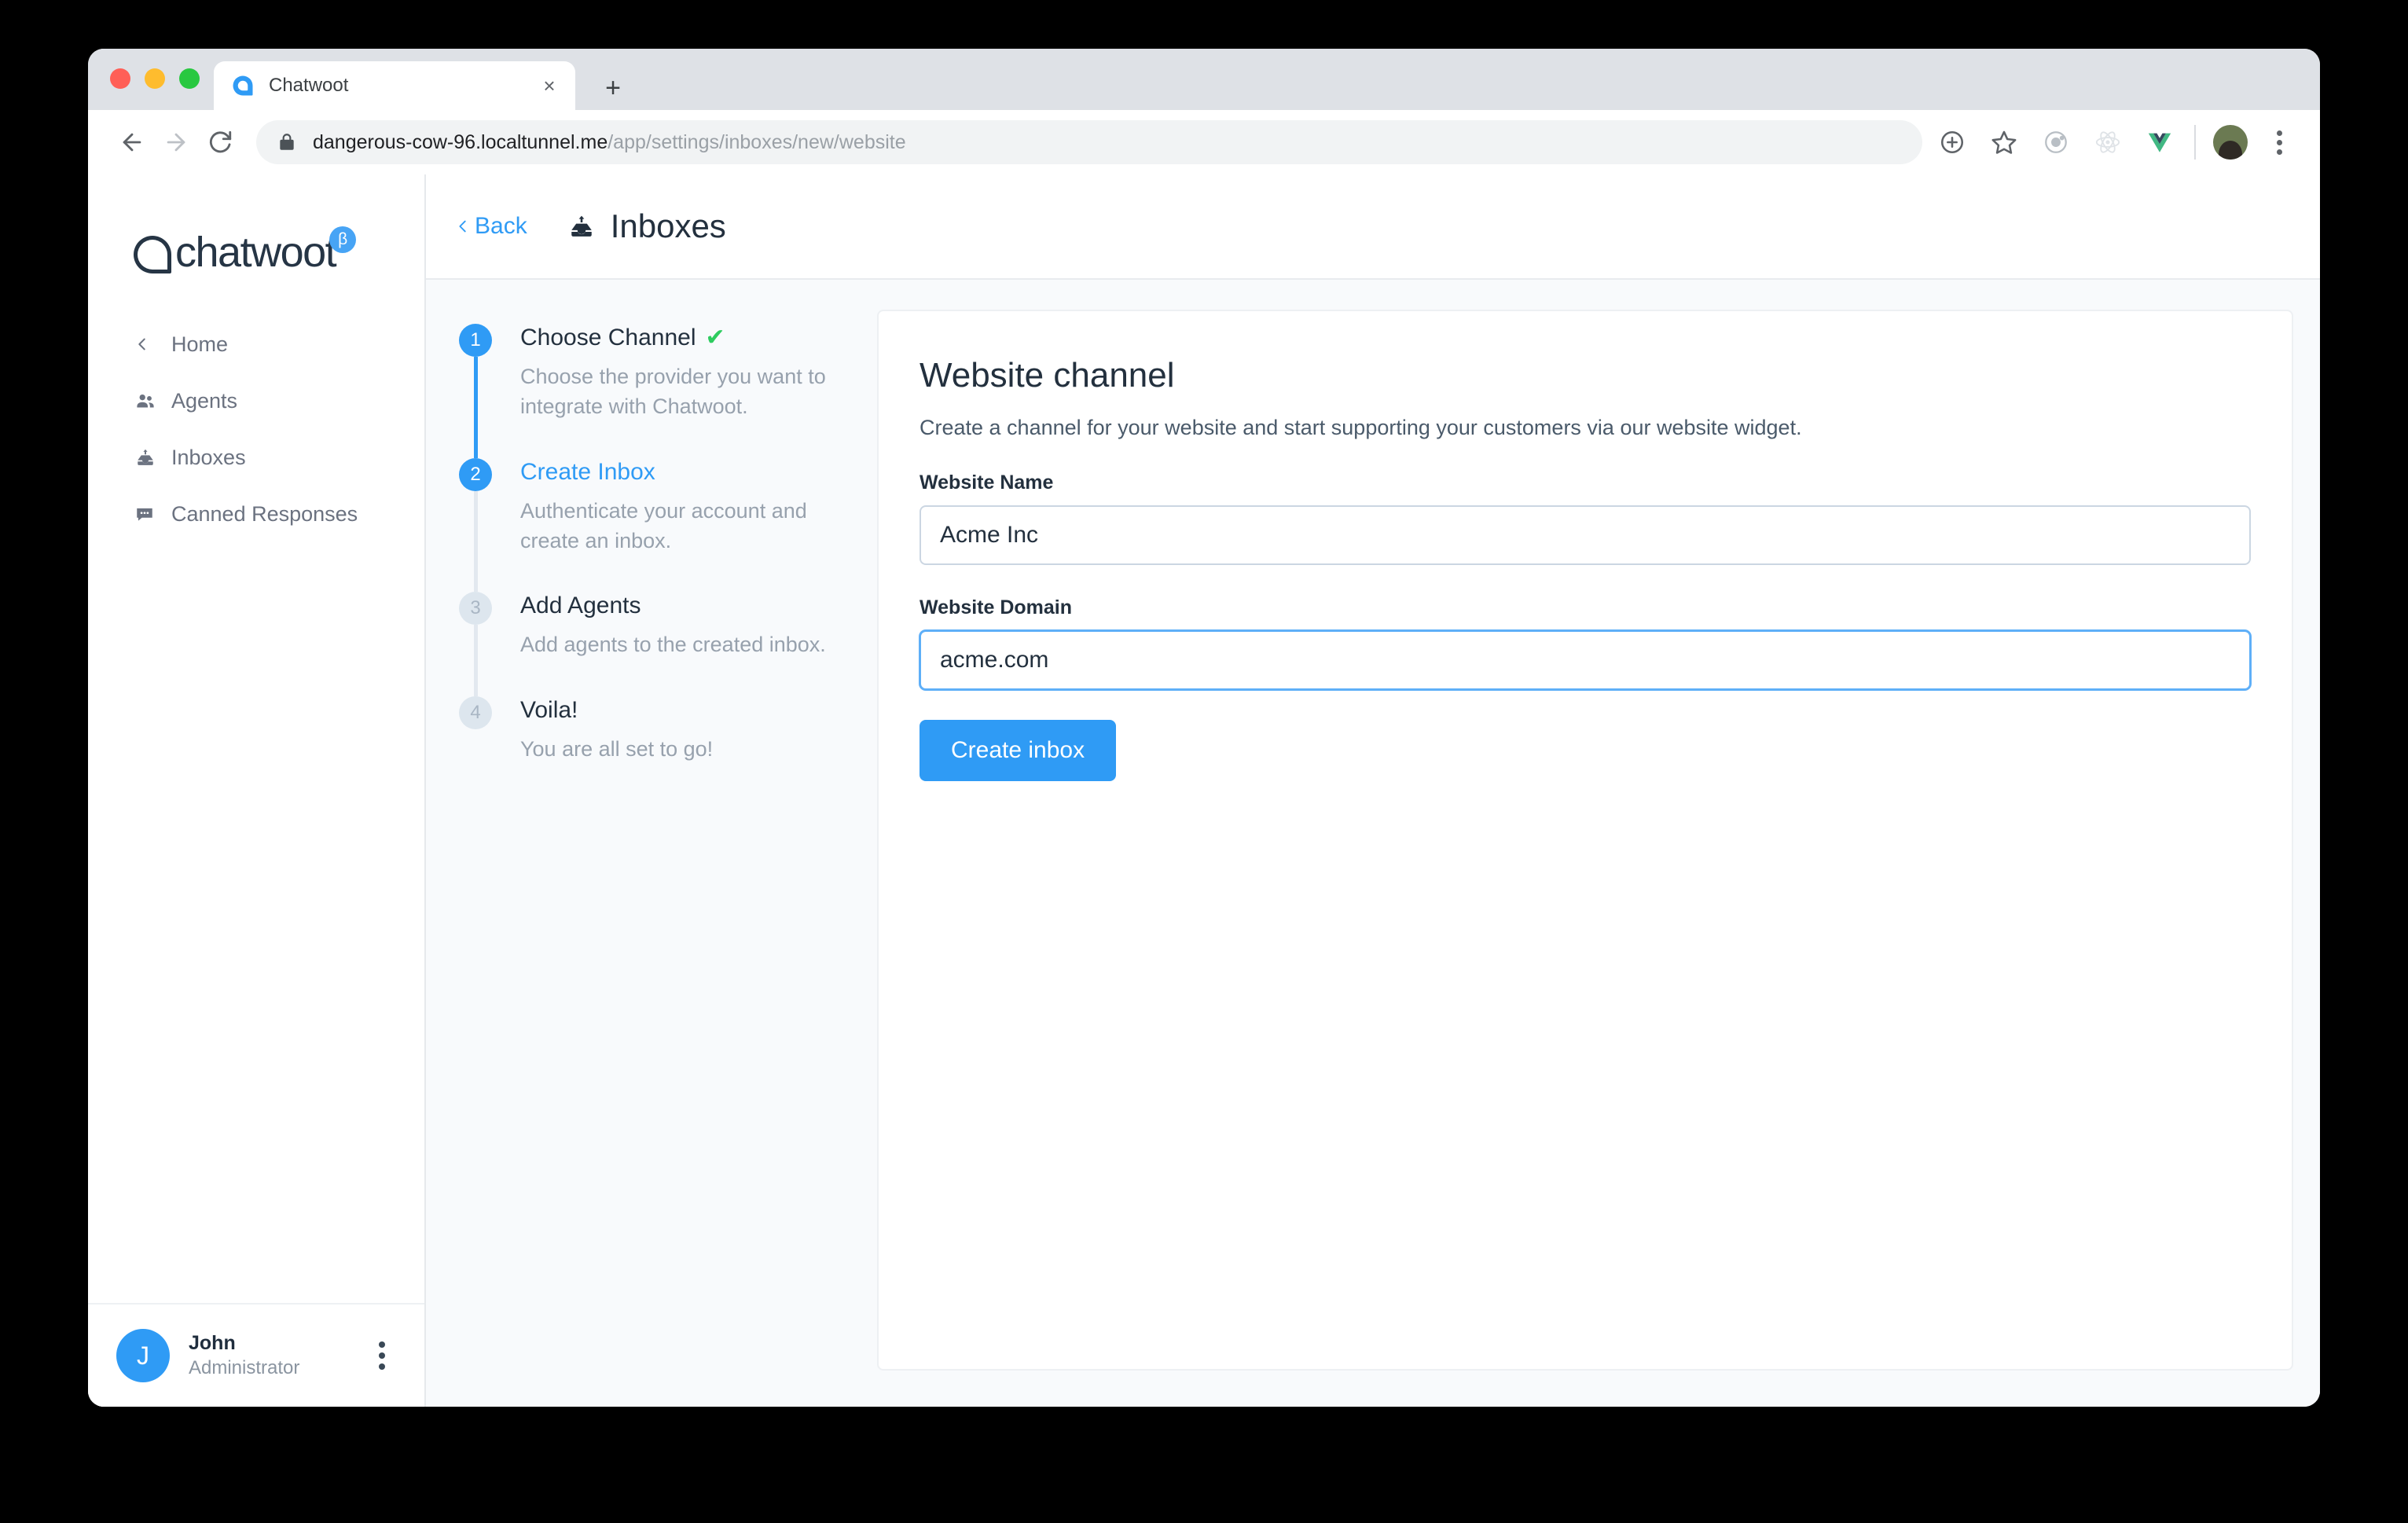 Image resolution: width=2408 pixels, height=1523 pixels. Describe the element at coordinates (208, 457) in the screenshot. I see `sidebar-item-label: Inboxes` at that location.